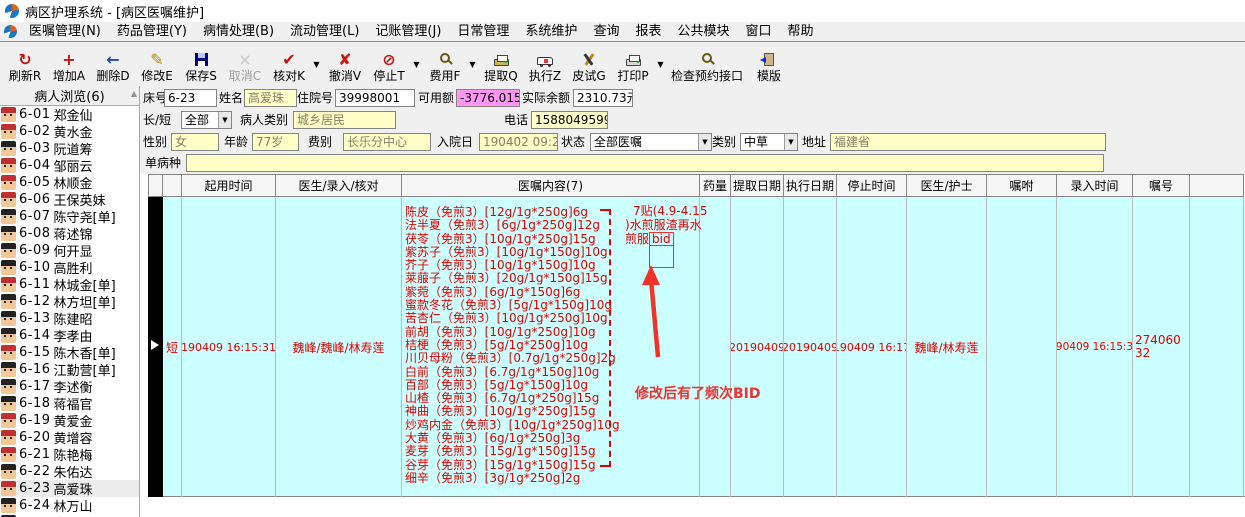  Describe the element at coordinates (69, 217) in the screenshot. I see `patient-list-item: 6-07 陈守尧[单]` at that location.